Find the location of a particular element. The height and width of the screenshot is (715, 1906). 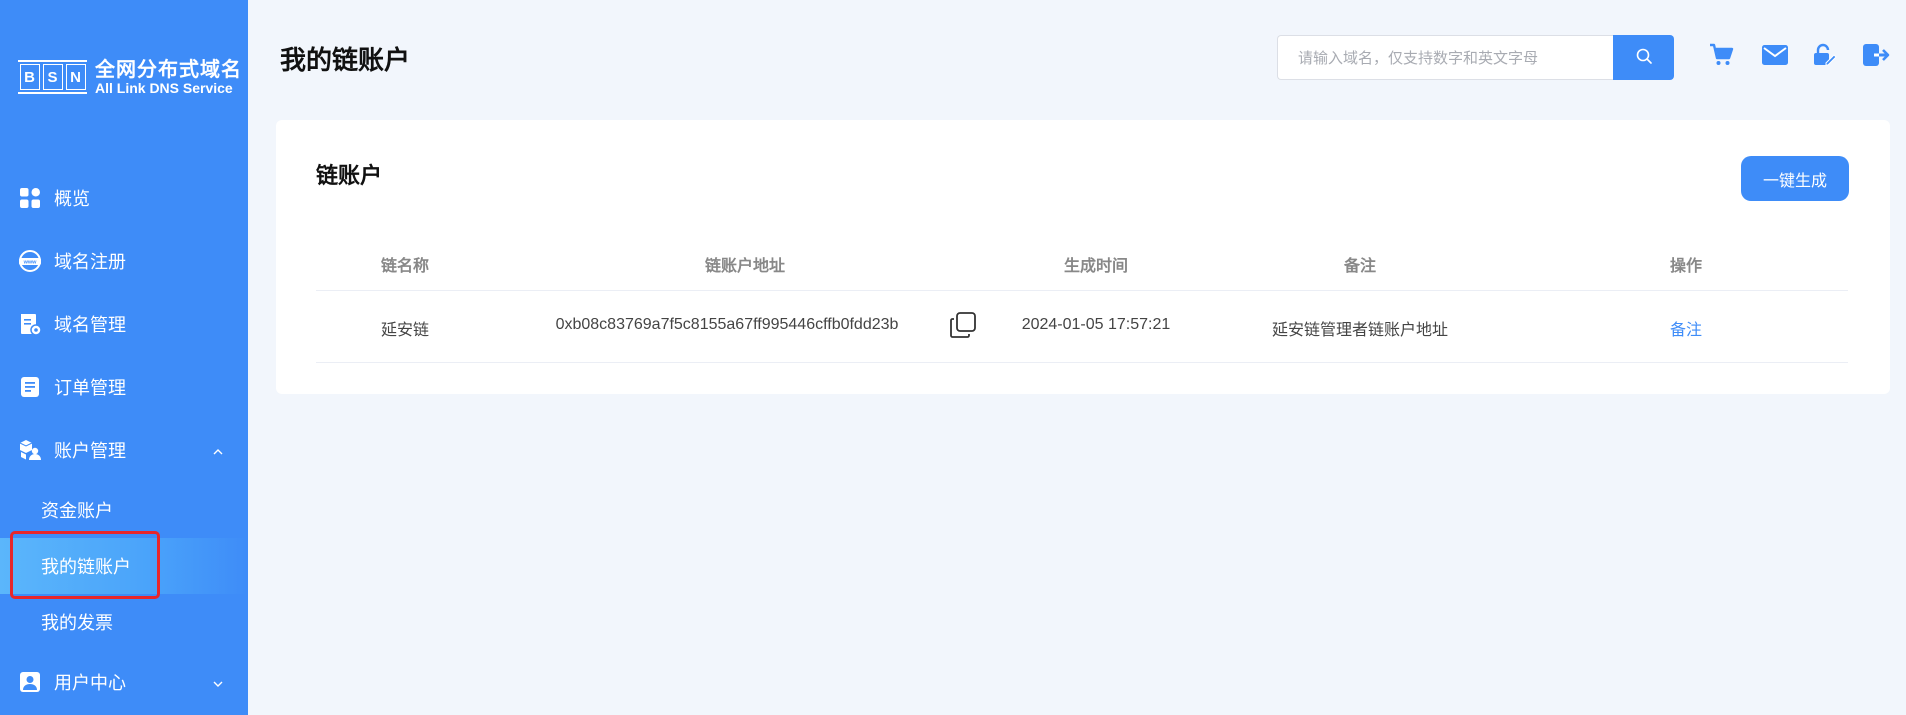

search-bar is located at coordinates (1475, 57).